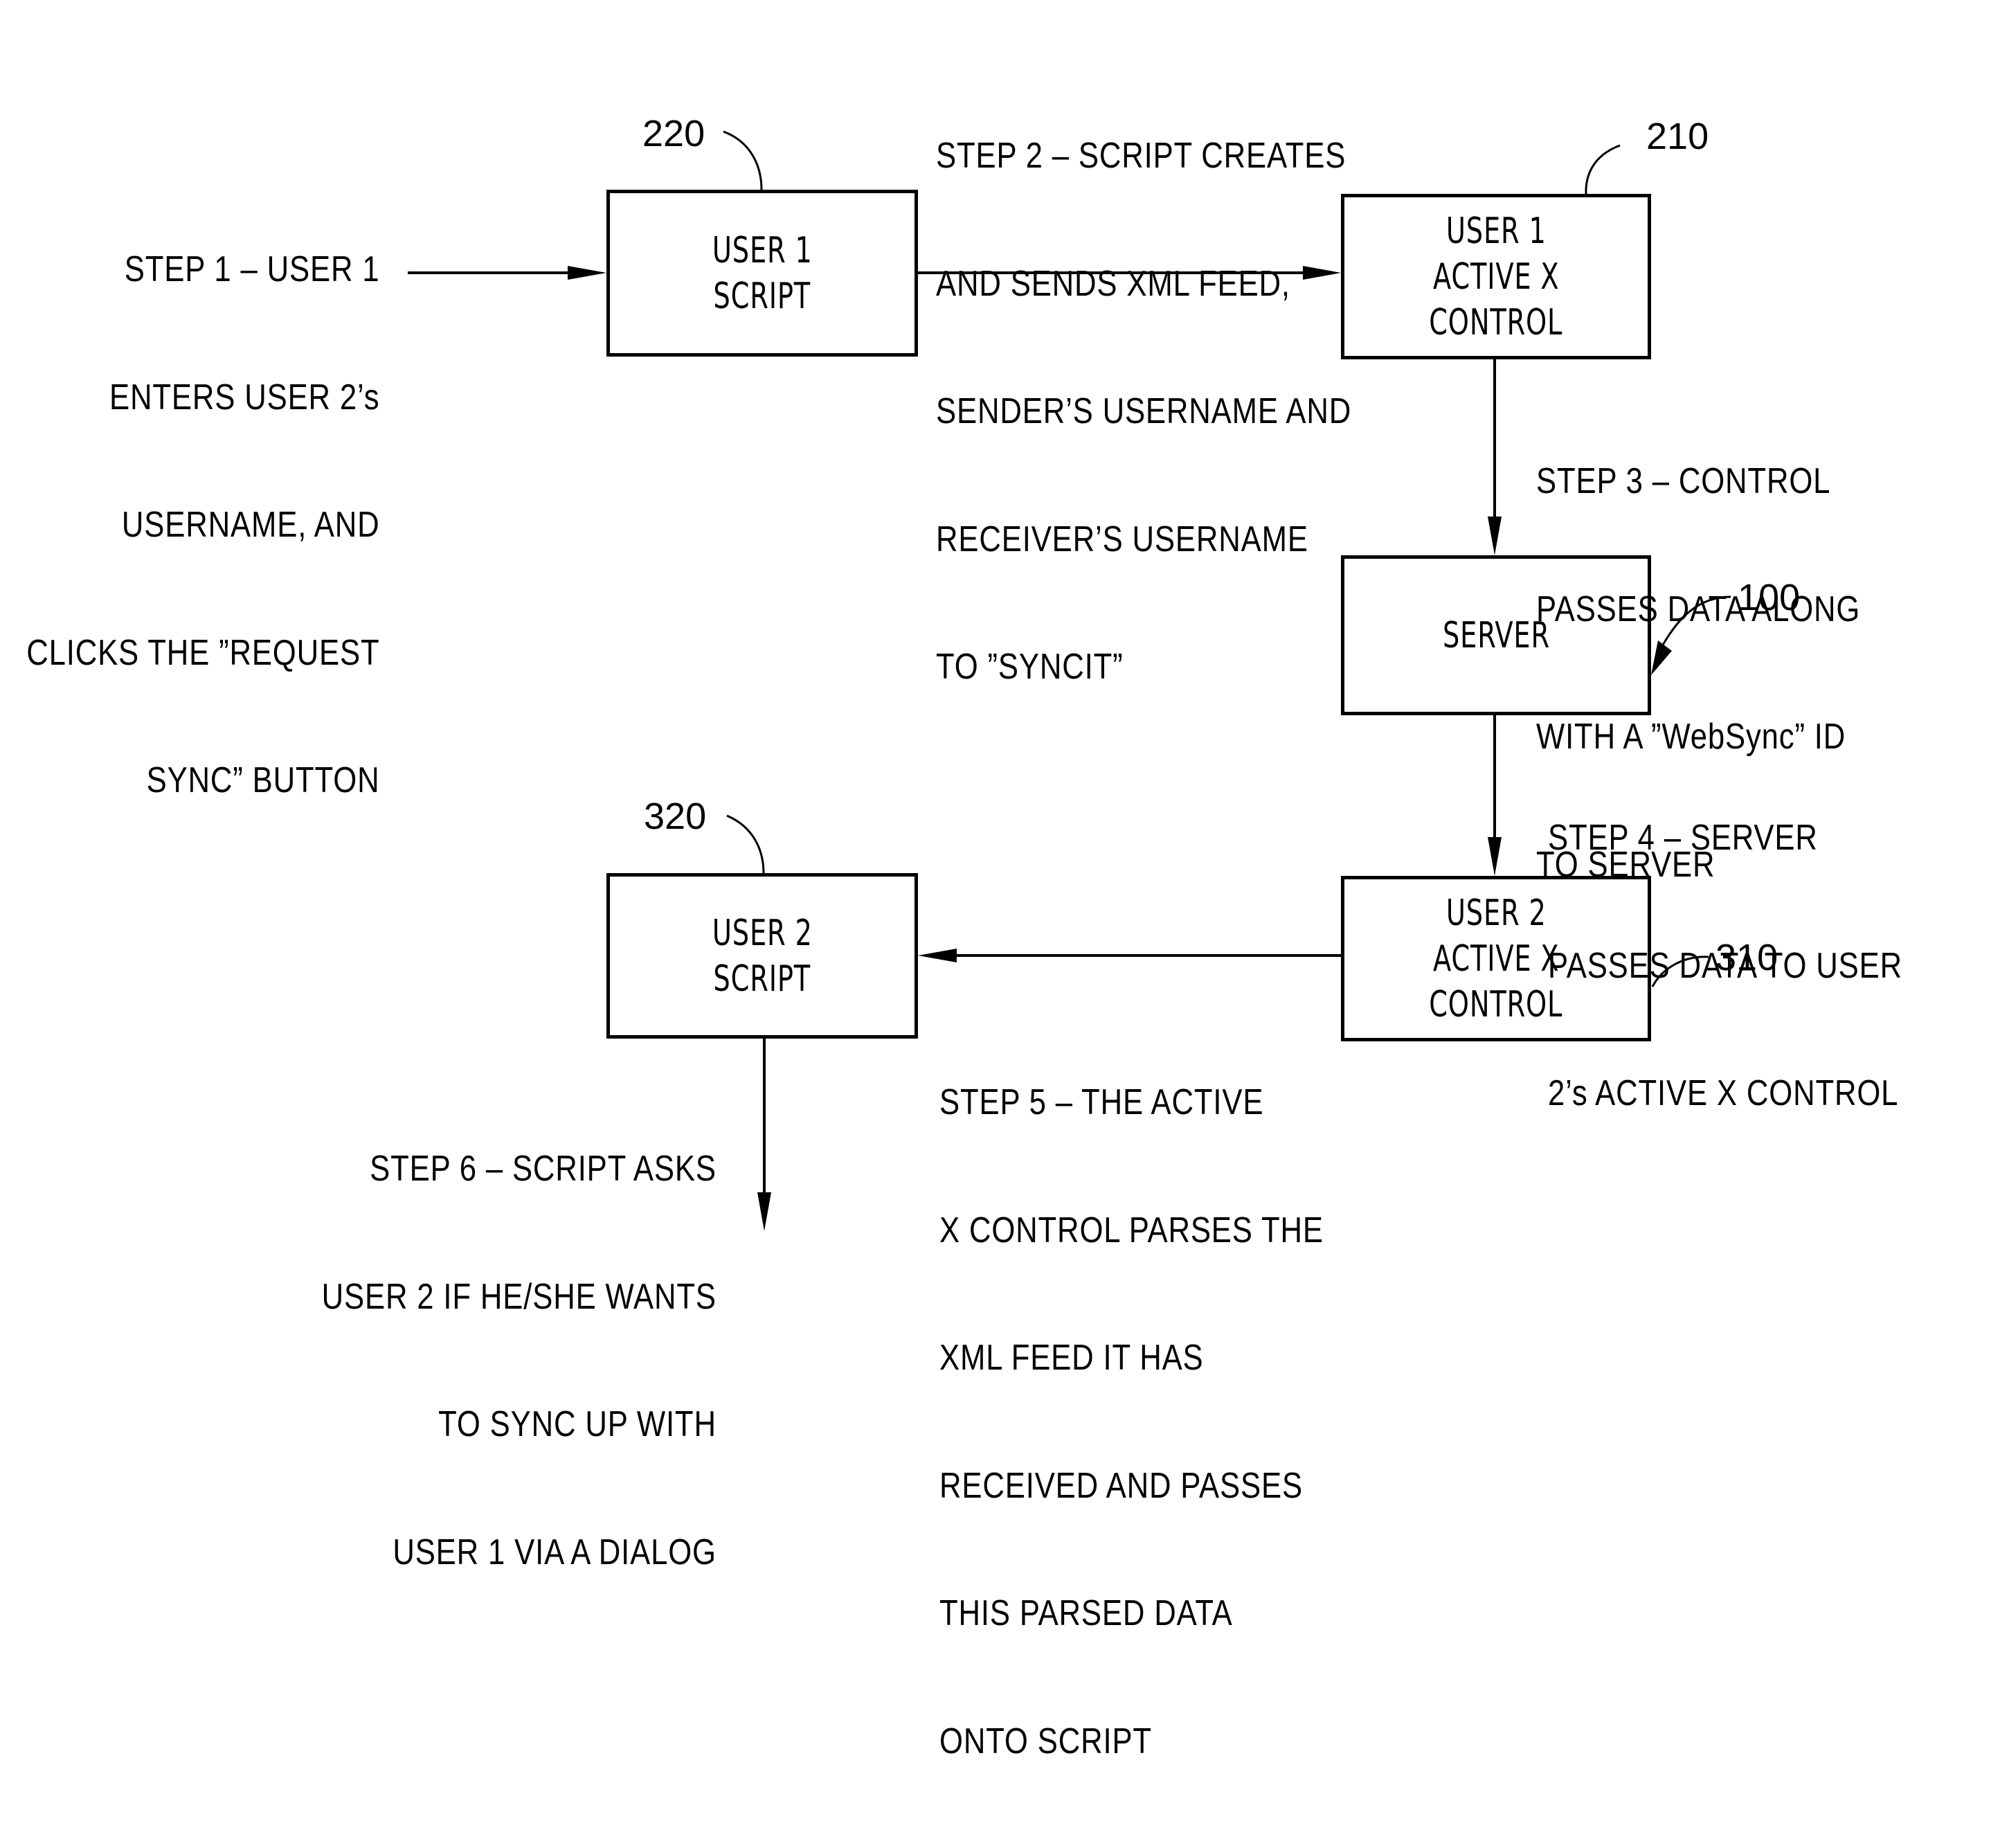 The image size is (2000, 1848). What do you see at coordinates (1496, 1004) in the screenshot?
I see `node-user2-activex-line-3: CONTROL` at bounding box center [1496, 1004].